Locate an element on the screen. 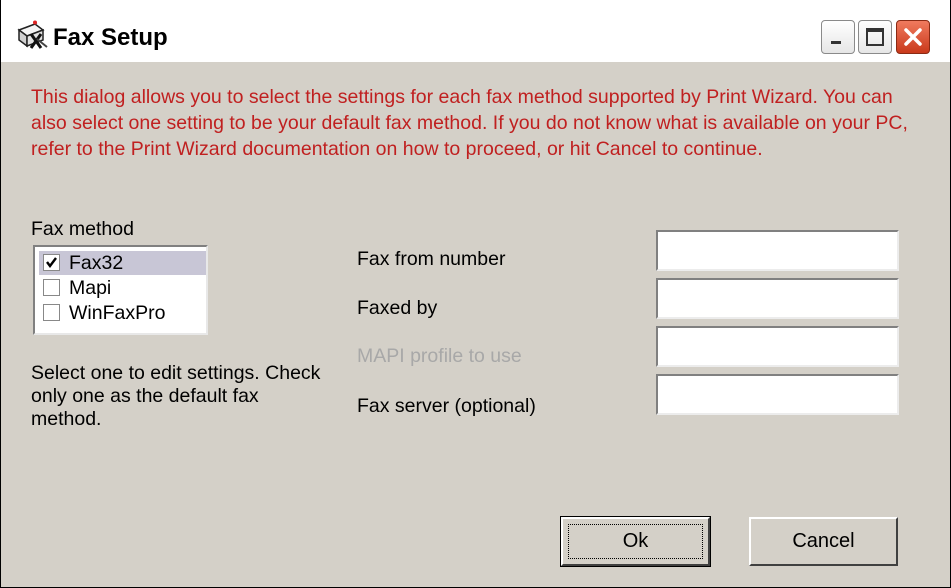 This screenshot has height=588, width=951. list-item-label: WinFaxPro is located at coordinates (117, 313).